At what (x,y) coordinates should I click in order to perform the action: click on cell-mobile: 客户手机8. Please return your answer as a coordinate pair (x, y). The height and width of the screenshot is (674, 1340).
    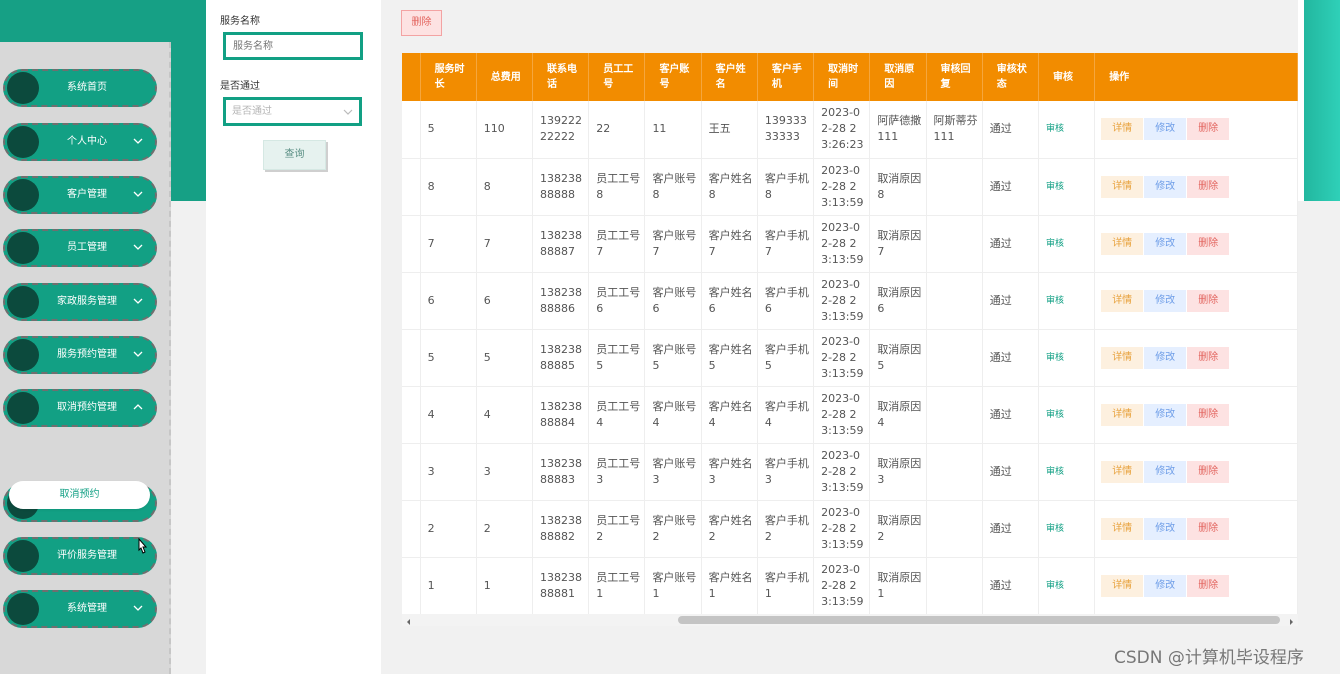
    Looking at the image, I should click on (786, 187).